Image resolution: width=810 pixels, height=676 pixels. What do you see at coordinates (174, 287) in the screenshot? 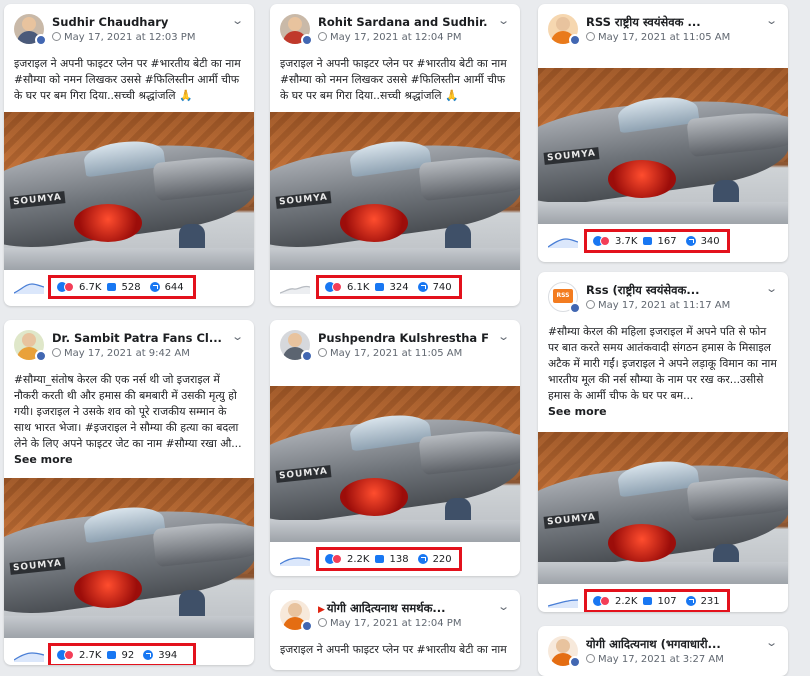
I see `shares-count: 644` at bounding box center [174, 287].